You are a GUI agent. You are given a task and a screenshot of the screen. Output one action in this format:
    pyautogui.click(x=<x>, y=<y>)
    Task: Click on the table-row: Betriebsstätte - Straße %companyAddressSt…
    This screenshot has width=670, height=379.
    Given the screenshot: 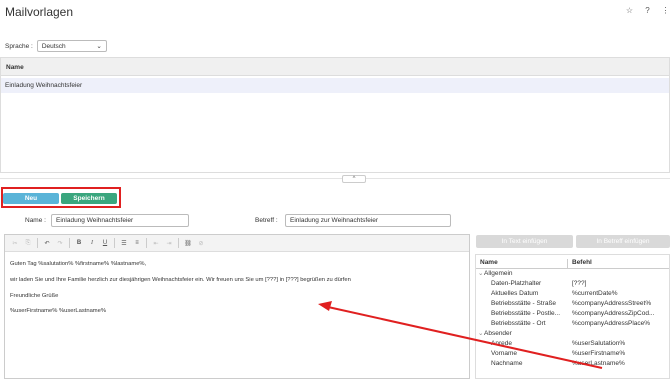 What is the action you would take?
    pyautogui.click(x=572, y=304)
    